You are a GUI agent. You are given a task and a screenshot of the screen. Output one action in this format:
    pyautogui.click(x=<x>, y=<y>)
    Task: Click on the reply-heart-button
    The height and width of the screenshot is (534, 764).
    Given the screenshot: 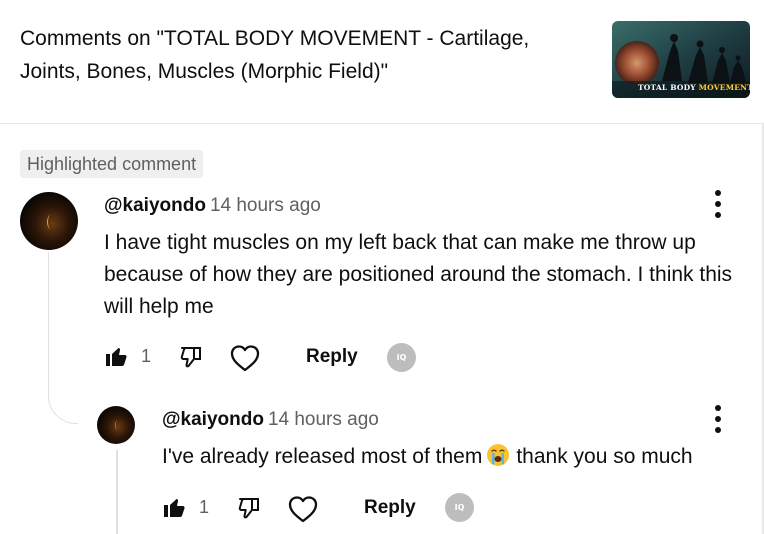 What is the action you would take?
    pyautogui.click(x=303, y=511)
    